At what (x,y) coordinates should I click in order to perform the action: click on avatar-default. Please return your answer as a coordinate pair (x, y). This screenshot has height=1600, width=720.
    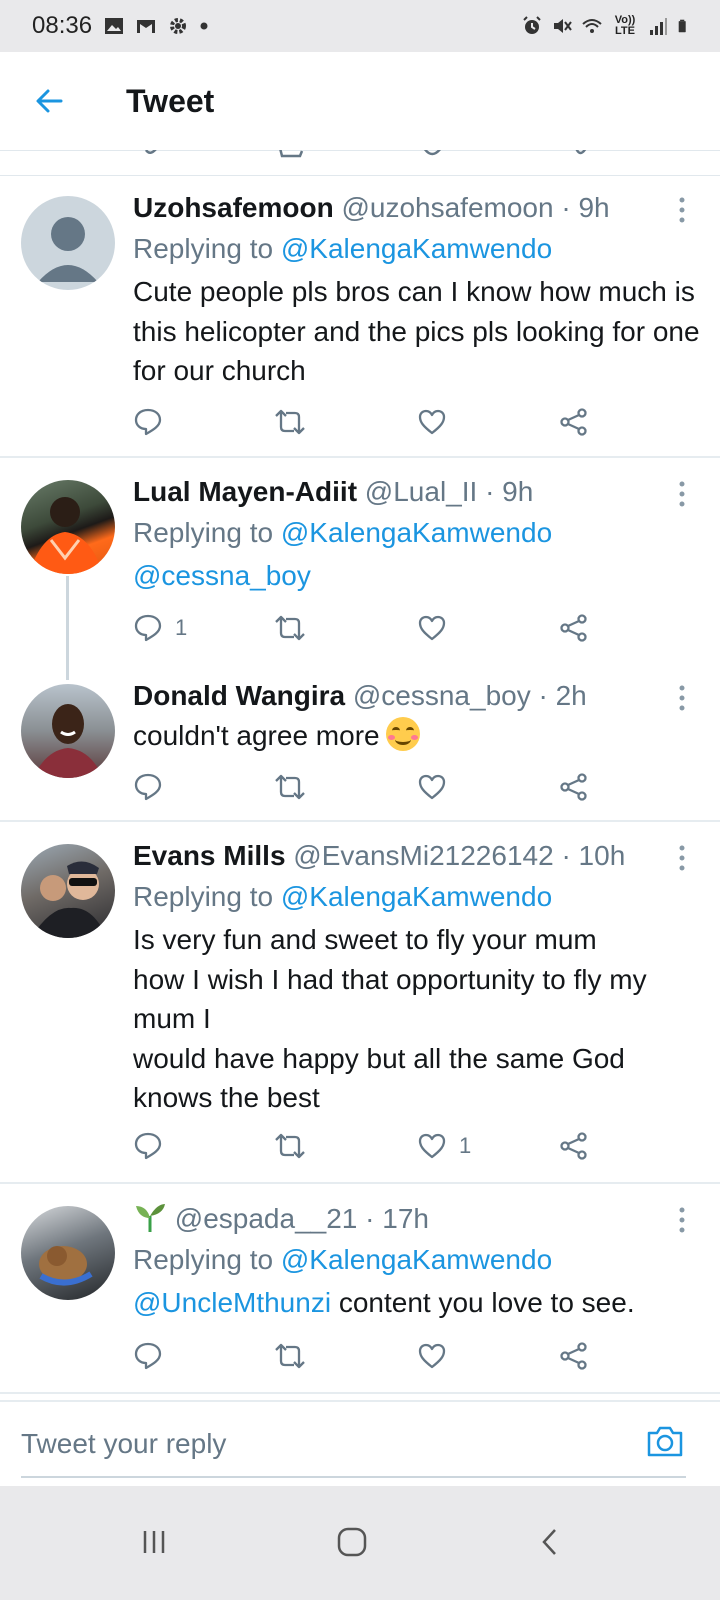
    Looking at the image, I should click on (68, 243).